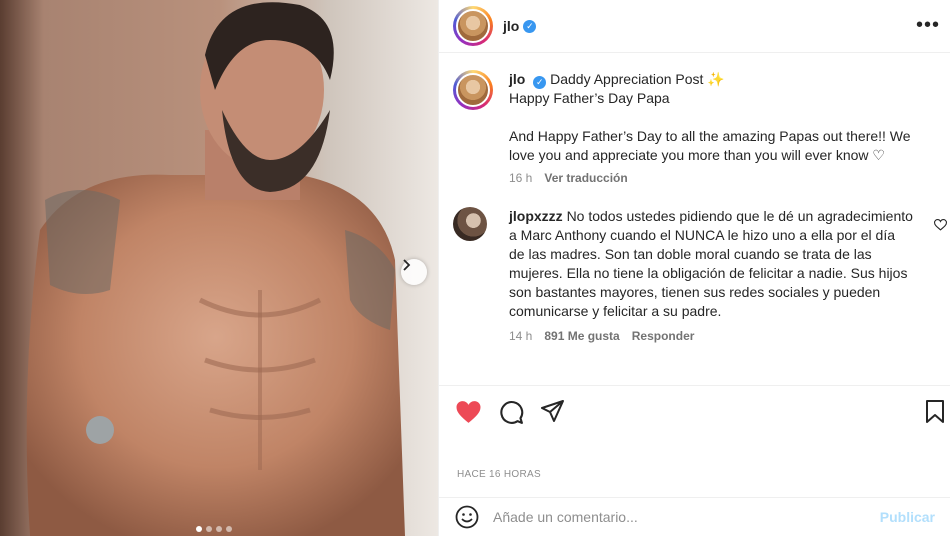 This screenshot has width=950, height=536. I want to click on author-avatar, so click(473, 26).